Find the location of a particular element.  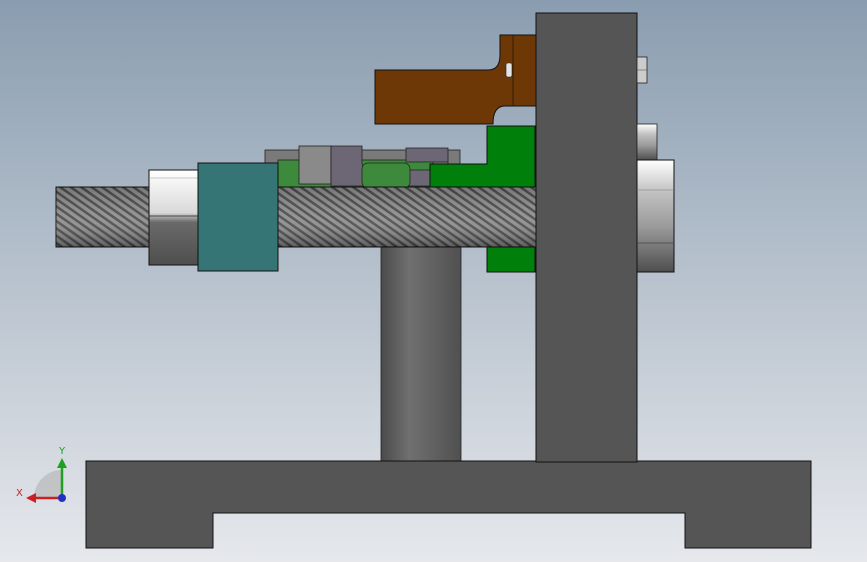

clamp-block-gray is located at coordinates (315, 165).